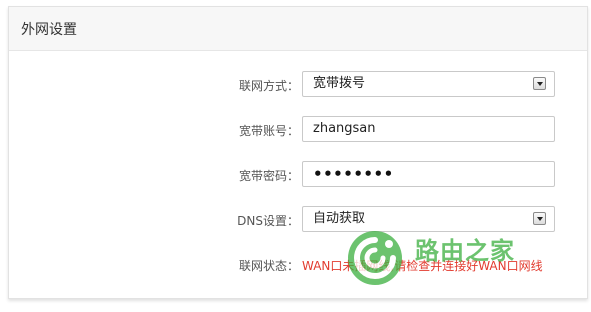 The image size is (591, 312). Describe the element at coordinates (298, 29) in the screenshot. I see `panel-header: 外网设置` at that location.